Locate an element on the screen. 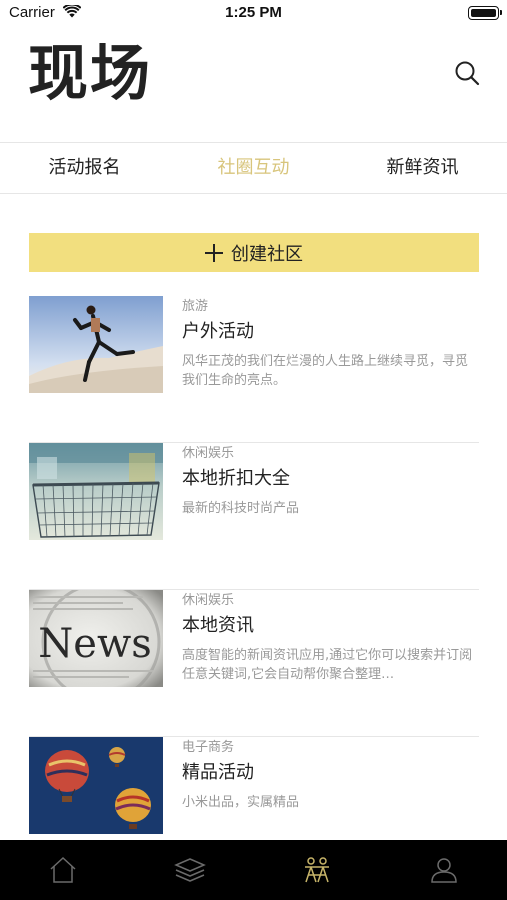  tab-bar is located at coordinates (253, 870).